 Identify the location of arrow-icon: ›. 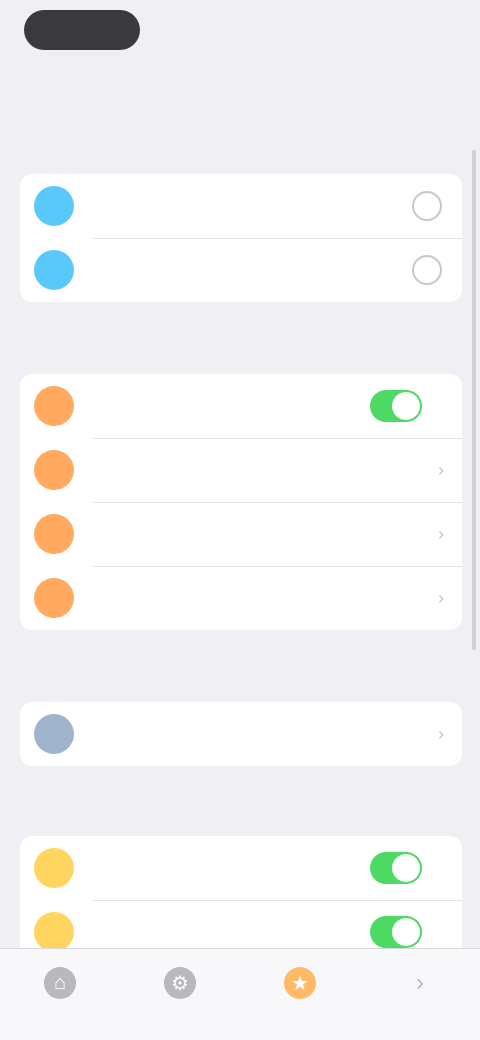
(420, 982).